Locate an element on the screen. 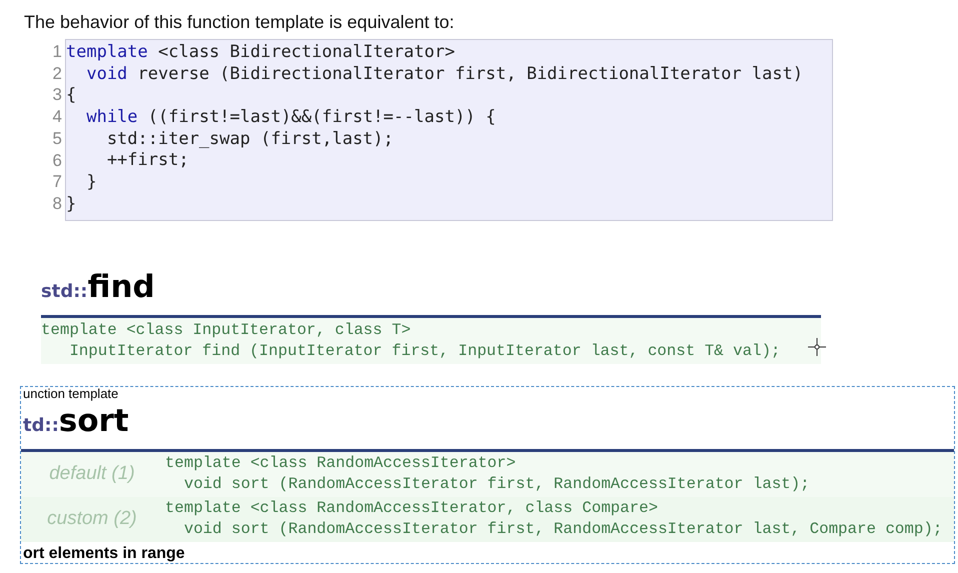 The height and width of the screenshot is (573, 958). code-line: ++first; is located at coordinates (148, 161).